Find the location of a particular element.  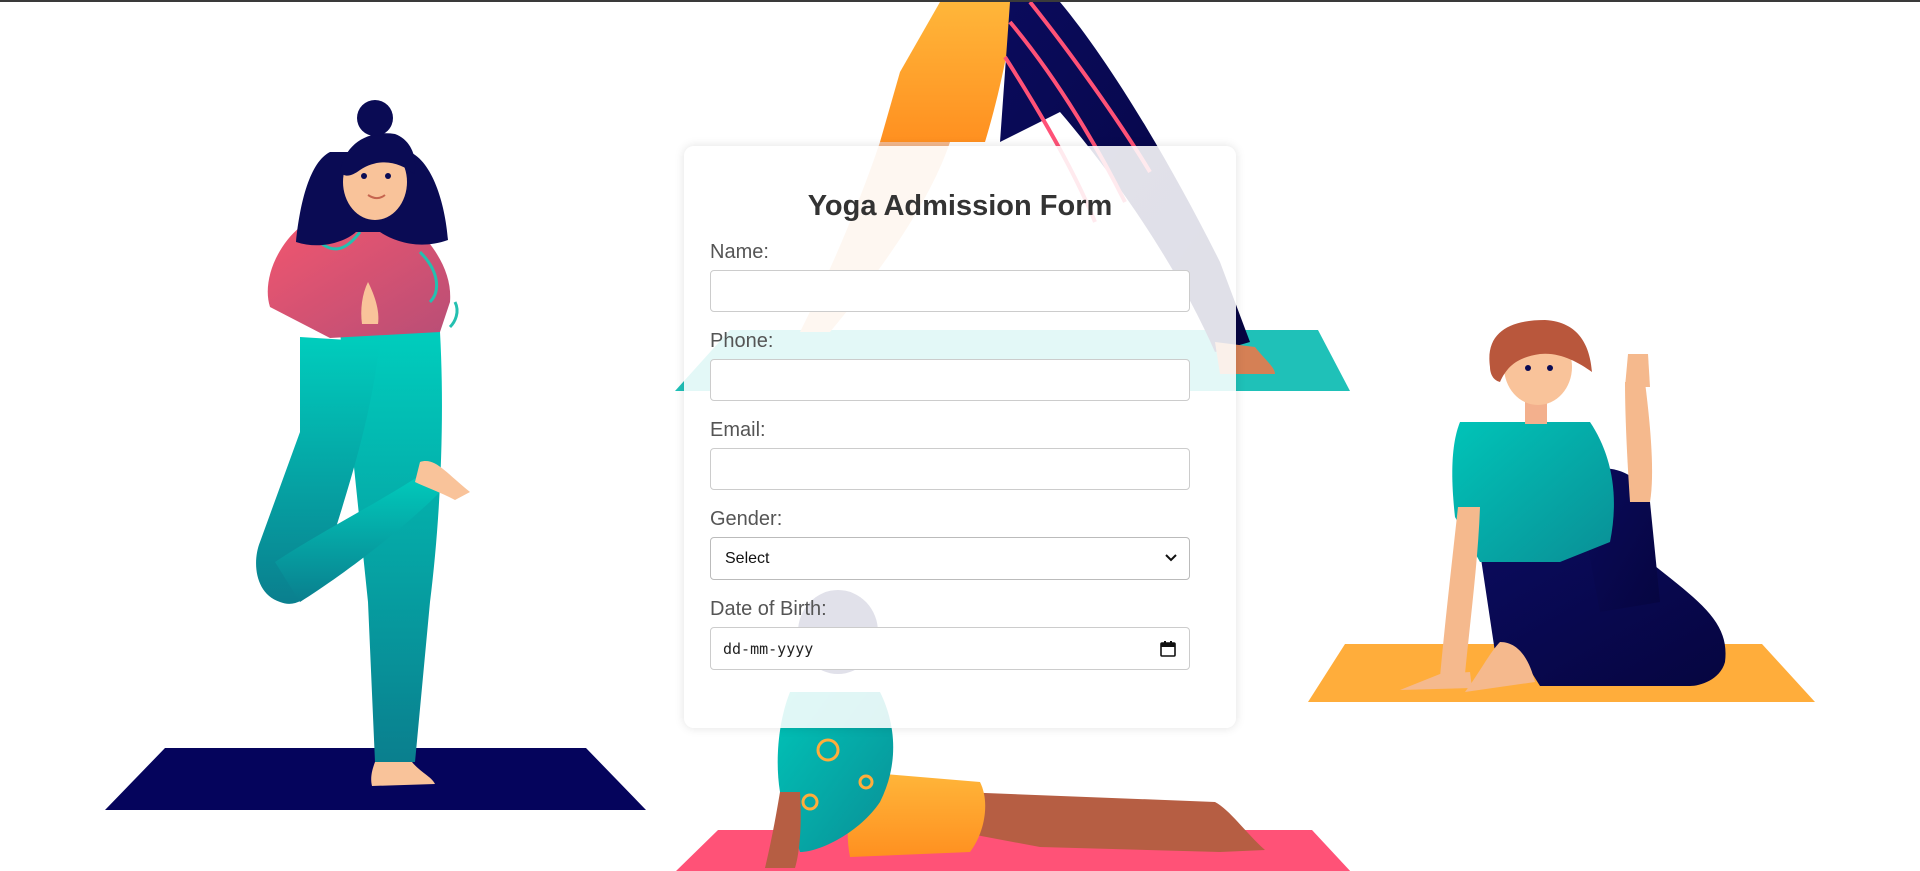

seated-twist-figure is located at coordinates (1561, 511).